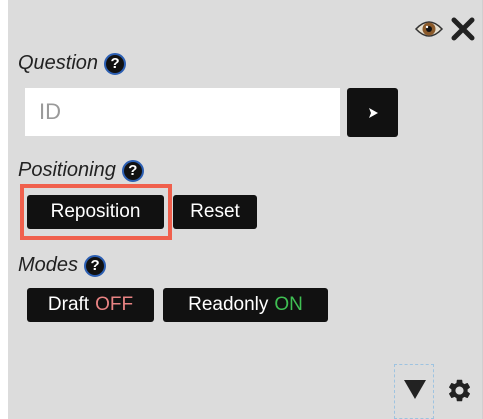 The width and height of the screenshot is (483, 419). What do you see at coordinates (182, 112) in the screenshot?
I see `question-id-input` at bounding box center [182, 112].